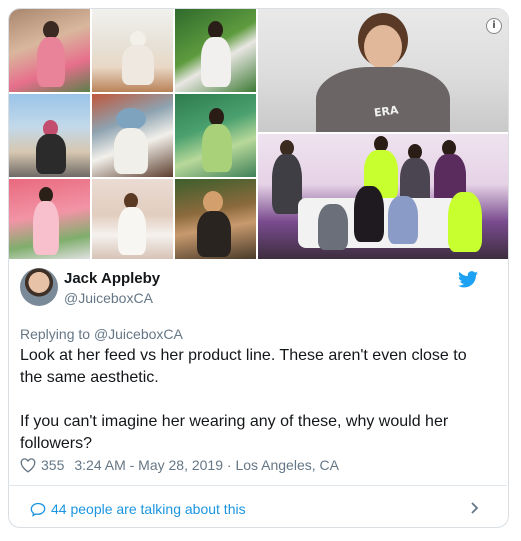 The width and height of the screenshot is (521, 541). What do you see at coordinates (148, 465) in the screenshot?
I see `tweet-timestamp: 3:24 AM - May 28, 2019` at bounding box center [148, 465].